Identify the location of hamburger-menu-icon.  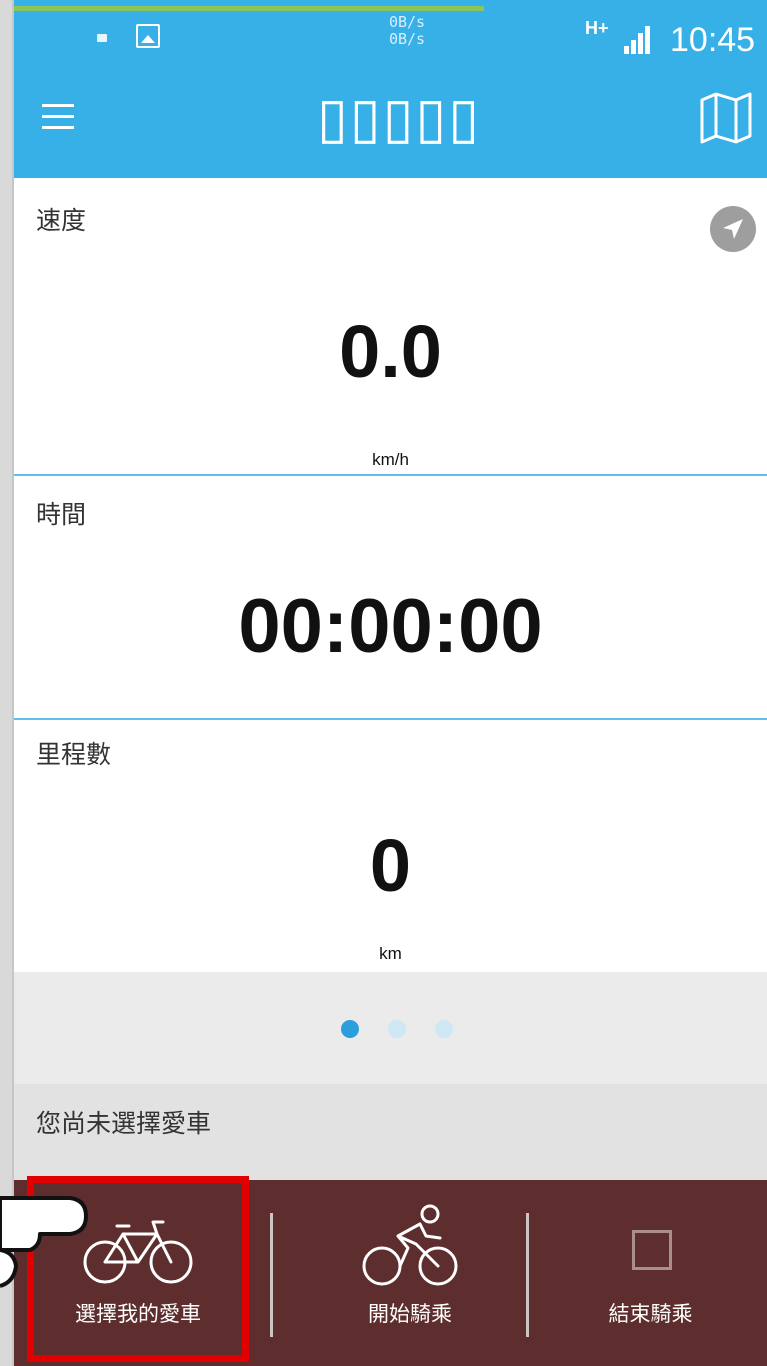
(58, 117).